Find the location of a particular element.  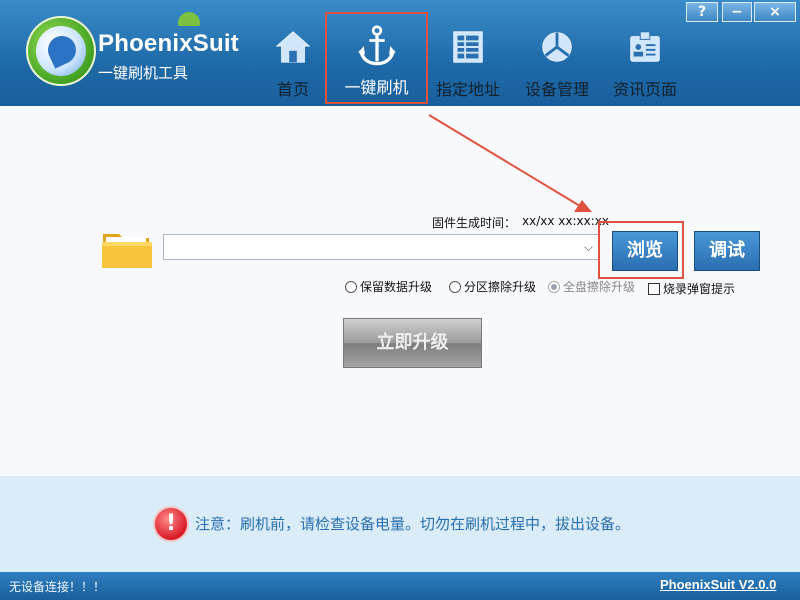

popup-prompt-label: 烧录弹窗提示 is located at coordinates (699, 289).